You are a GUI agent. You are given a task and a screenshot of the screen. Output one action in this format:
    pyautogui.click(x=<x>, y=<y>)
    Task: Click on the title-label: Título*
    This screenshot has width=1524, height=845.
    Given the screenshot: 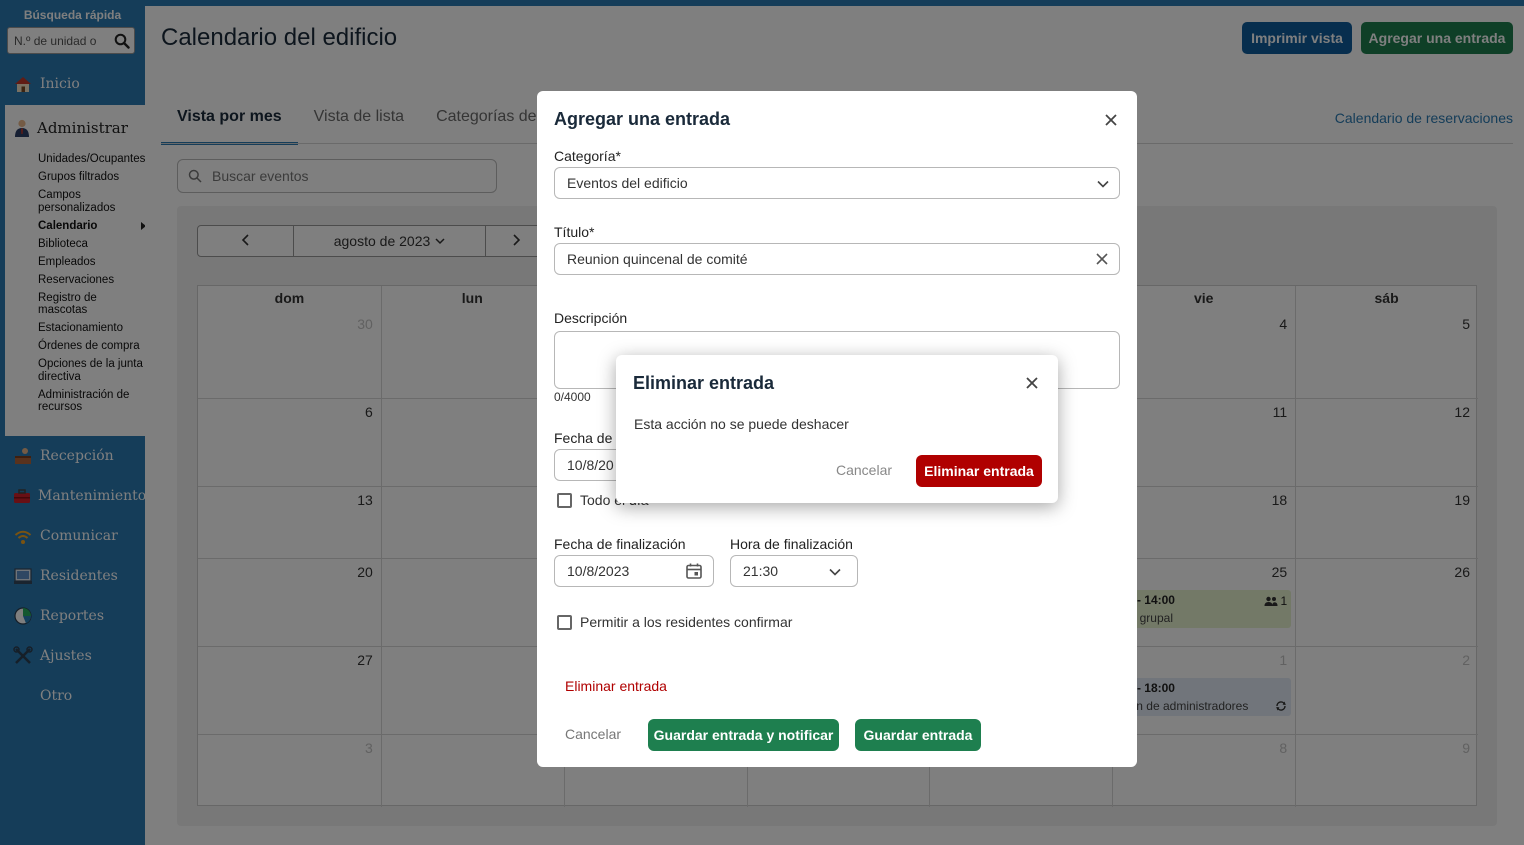 What is the action you would take?
    pyautogui.click(x=574, y=232)
    